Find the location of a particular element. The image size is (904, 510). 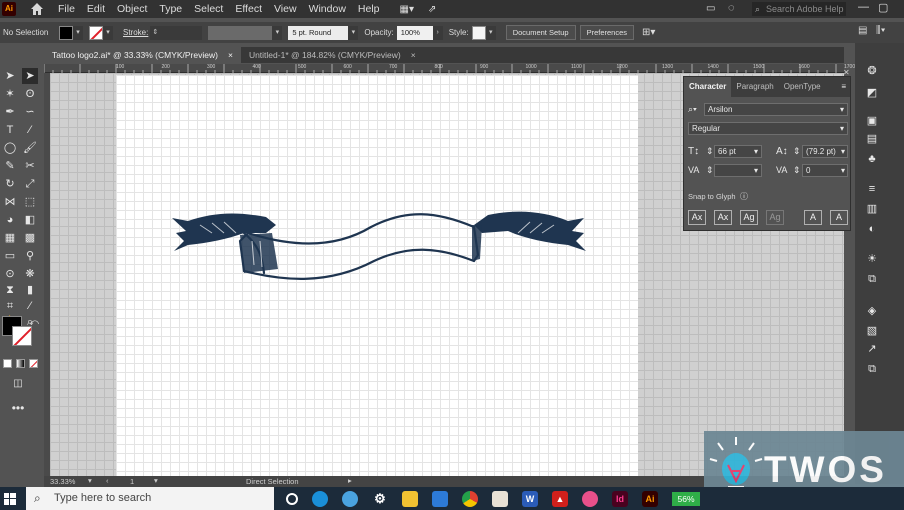

scissors-tool-icon: ✂ is located at coordinates (30, 166).